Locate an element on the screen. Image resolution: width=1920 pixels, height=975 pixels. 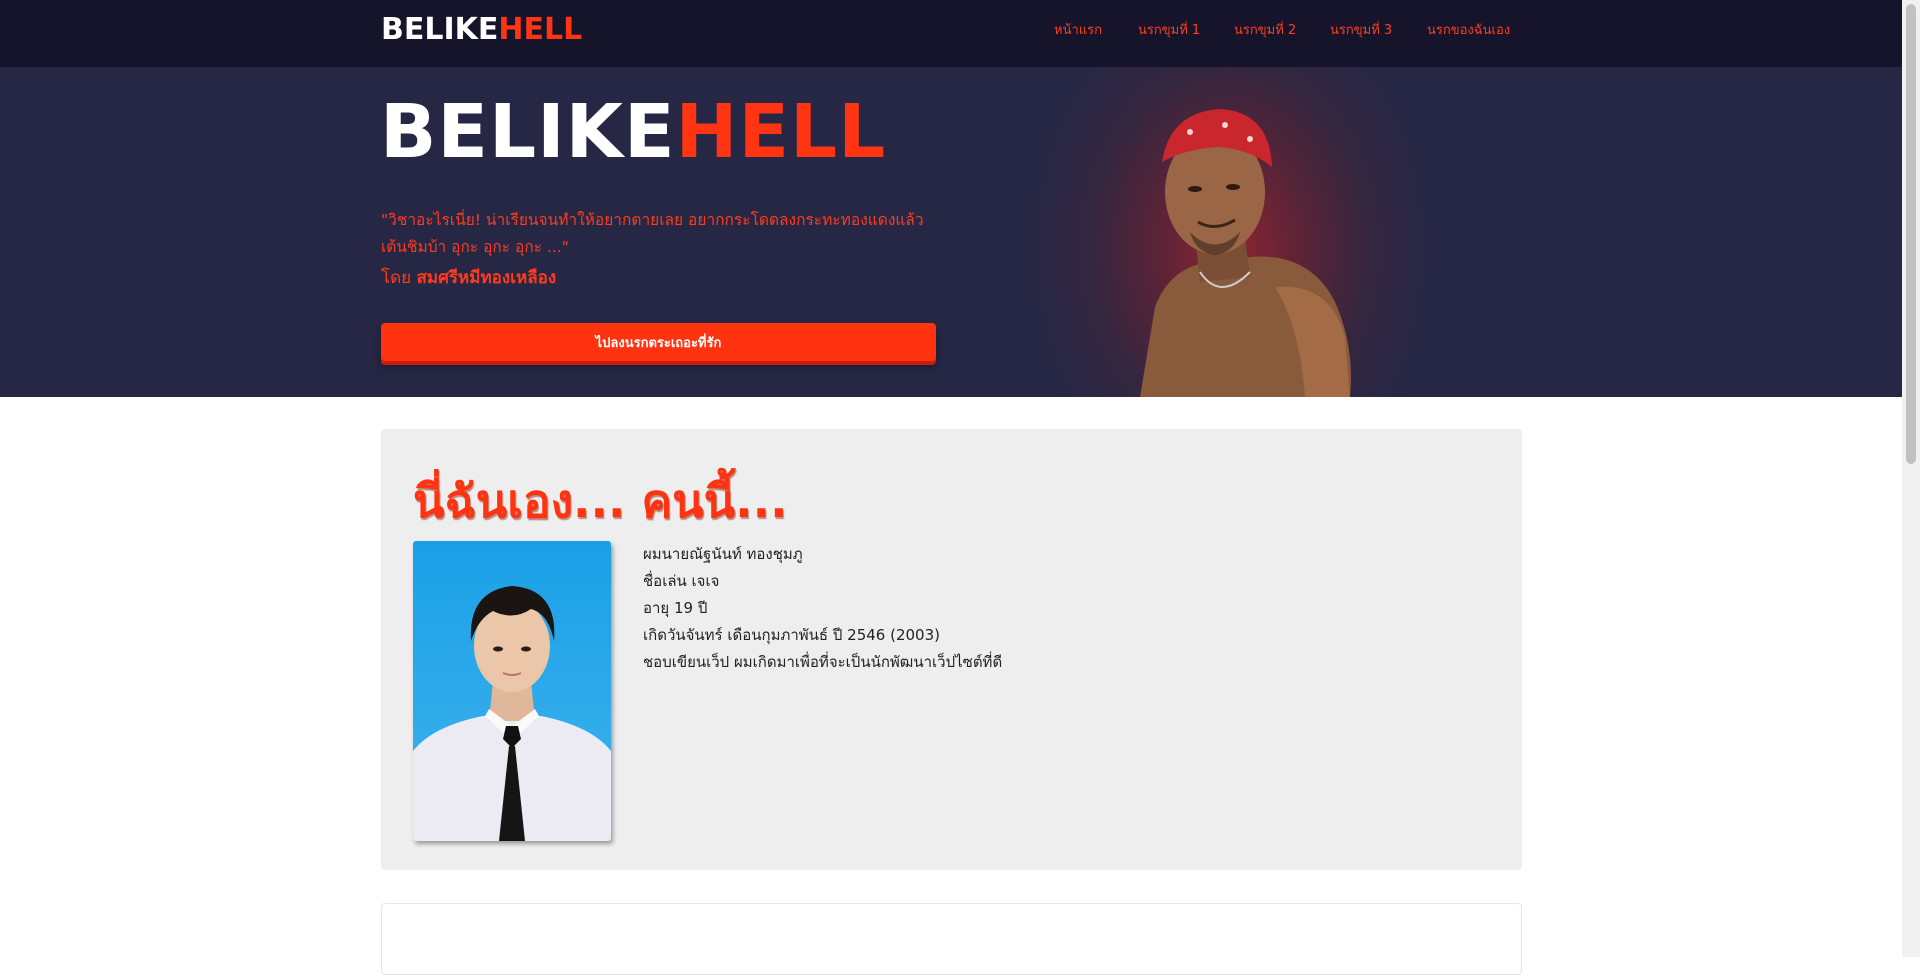
nav-link-hell-2: นรกขุมที่ 2 is located at coordinates (1265, 31).